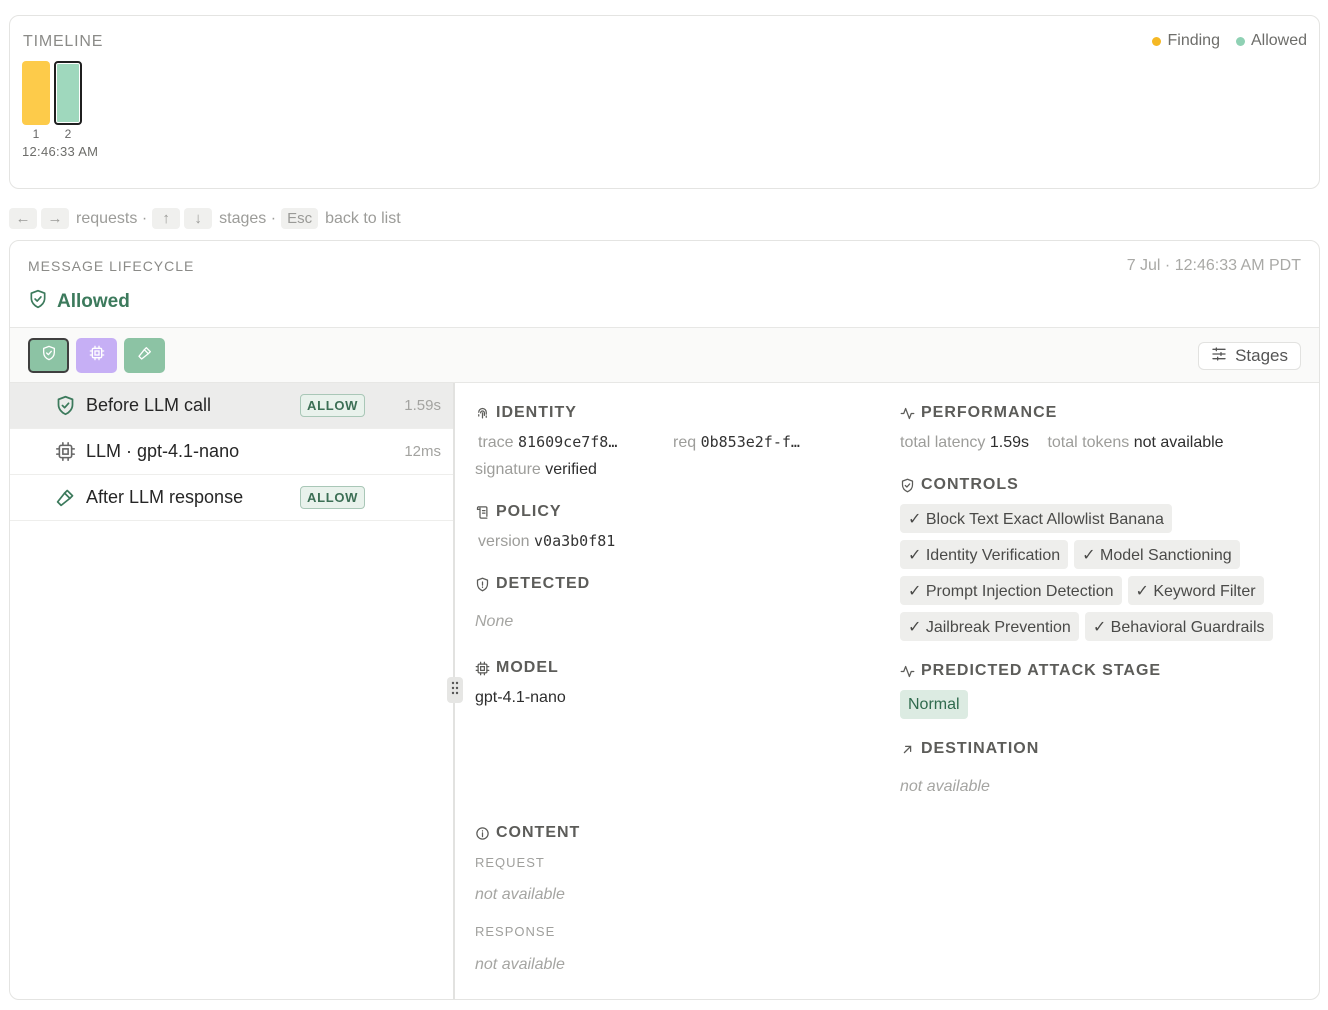 This screenshot has height=1010, width=1328. I want to click on scroll-icon, so click(482, 512).